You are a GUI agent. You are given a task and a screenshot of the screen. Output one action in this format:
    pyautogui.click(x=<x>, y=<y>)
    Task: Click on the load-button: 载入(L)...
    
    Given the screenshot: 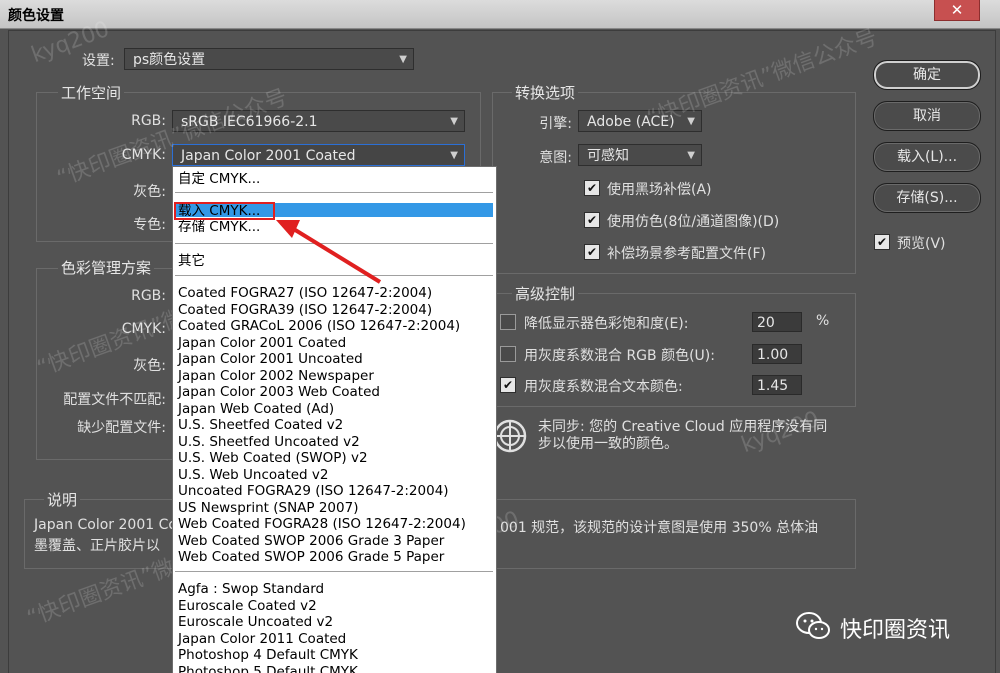 What is the action you would take?
    pyautogui.click(x=927, y=157)
    